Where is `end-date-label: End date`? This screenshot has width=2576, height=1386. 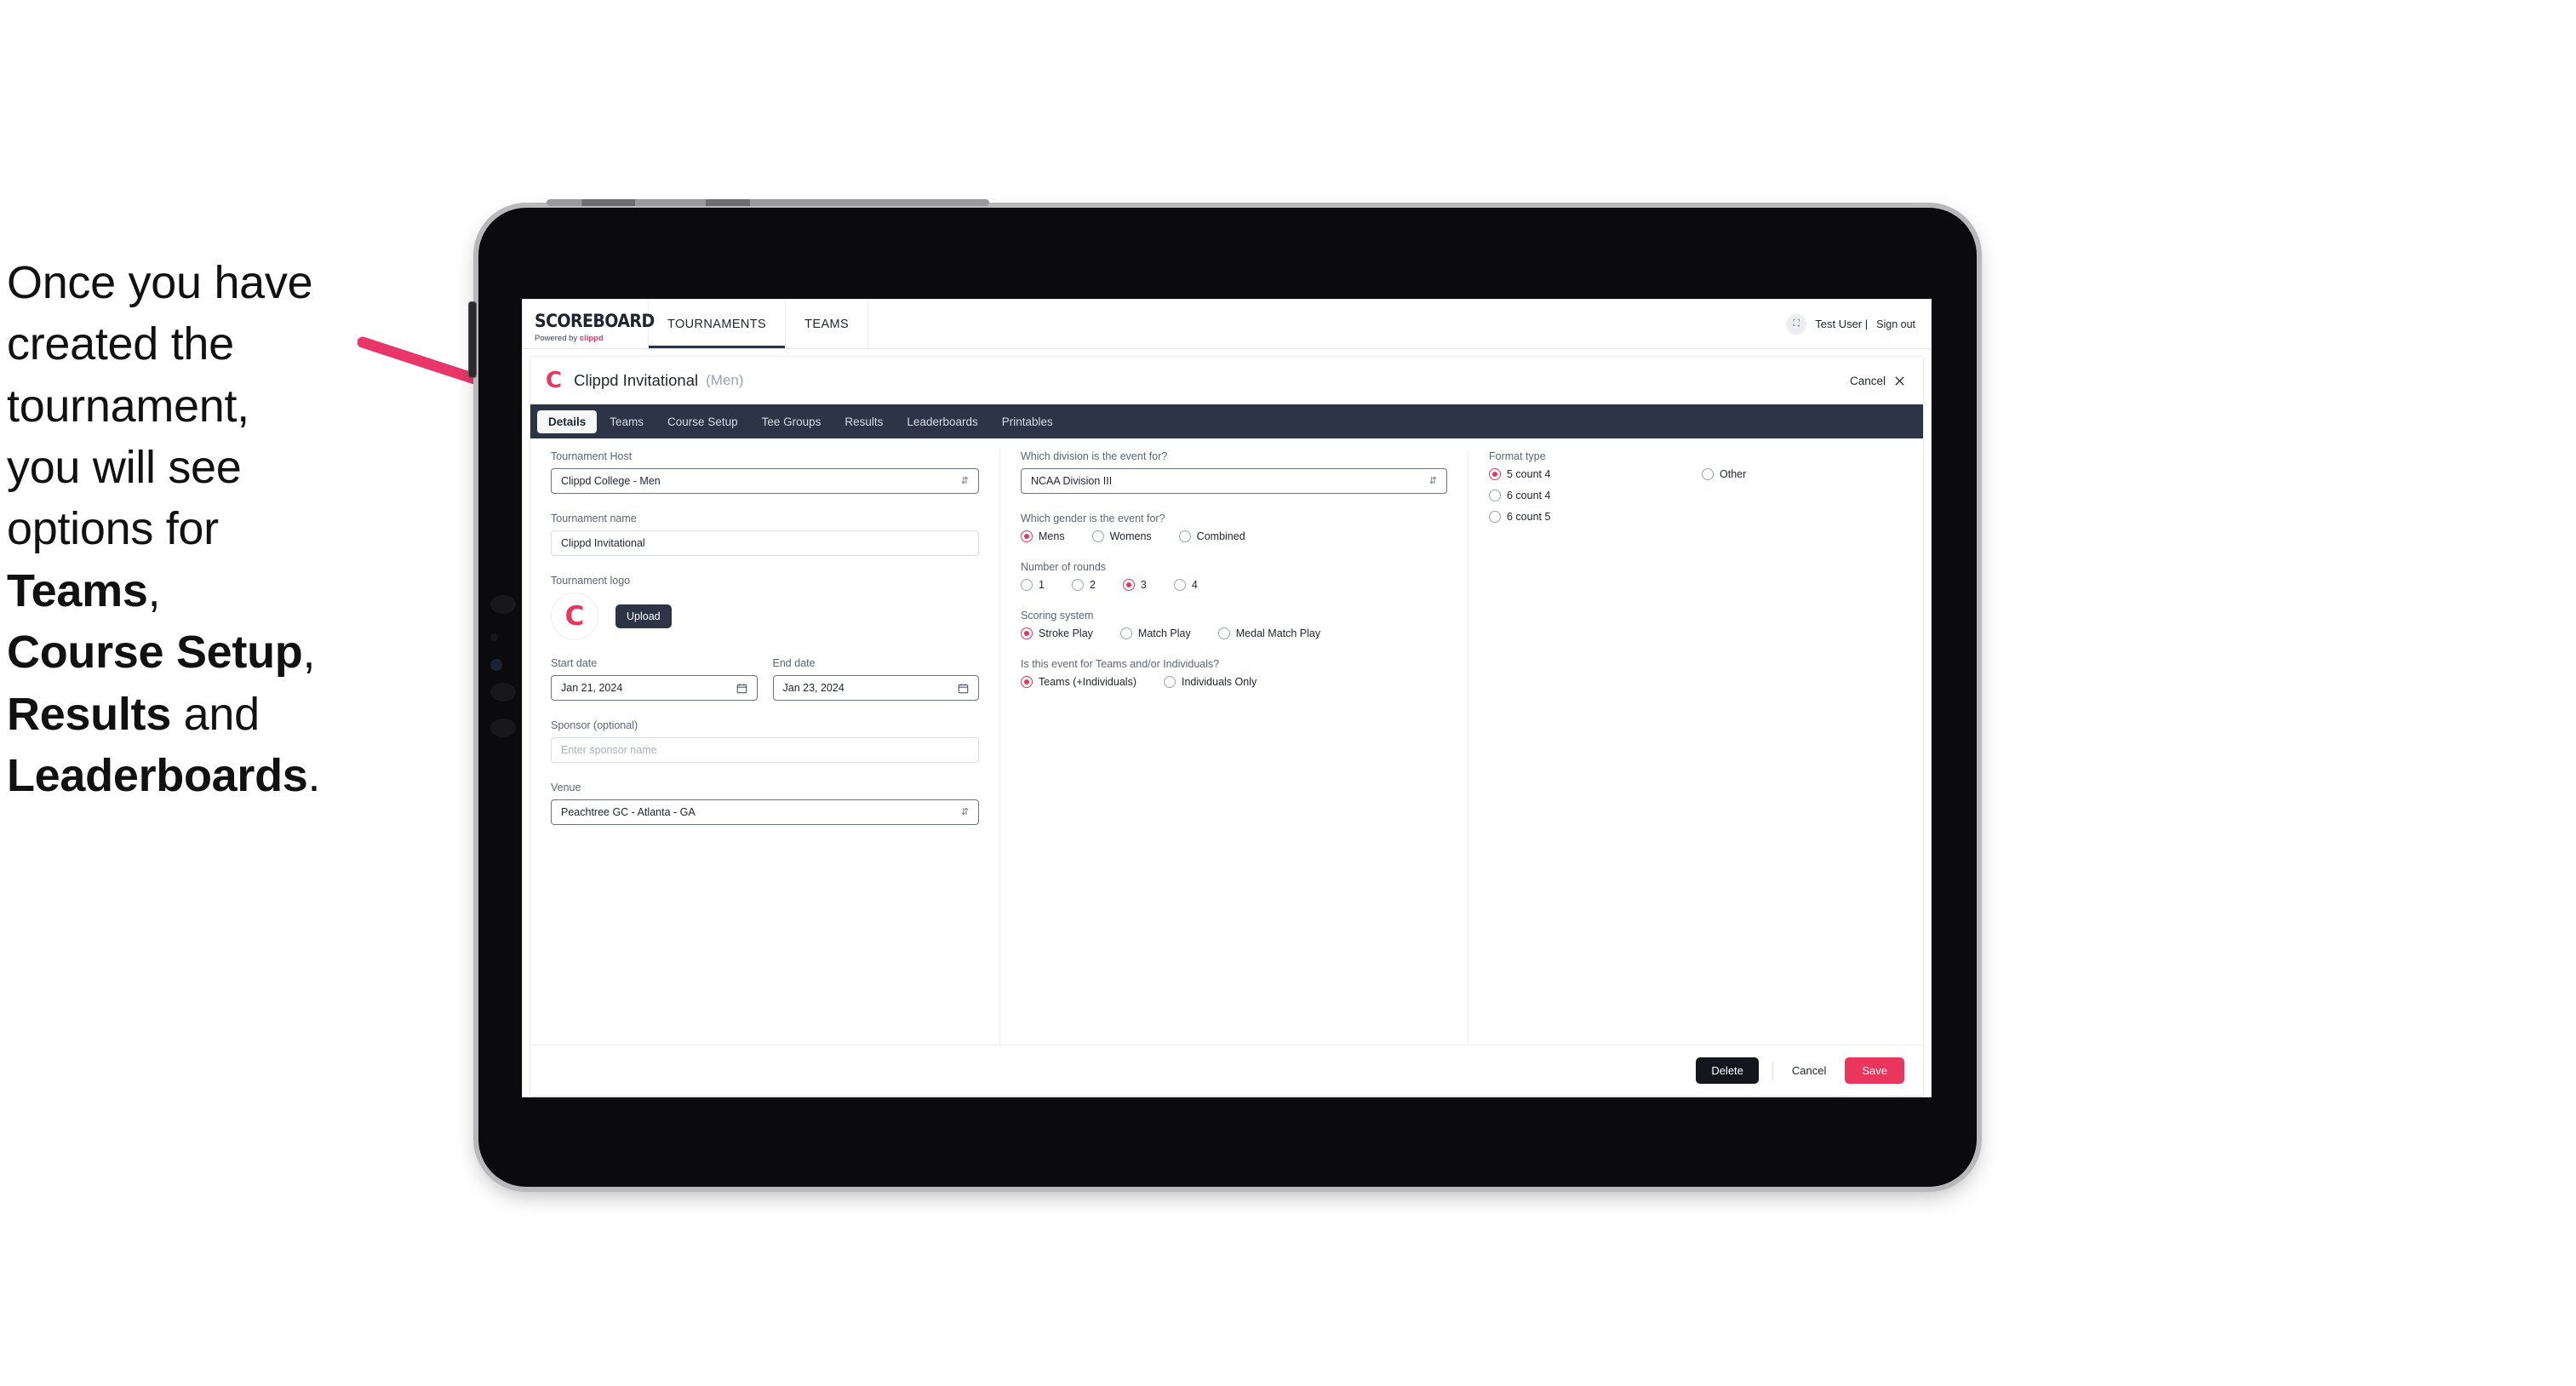 end-date-label: End date is located at coordinates (794, 663).